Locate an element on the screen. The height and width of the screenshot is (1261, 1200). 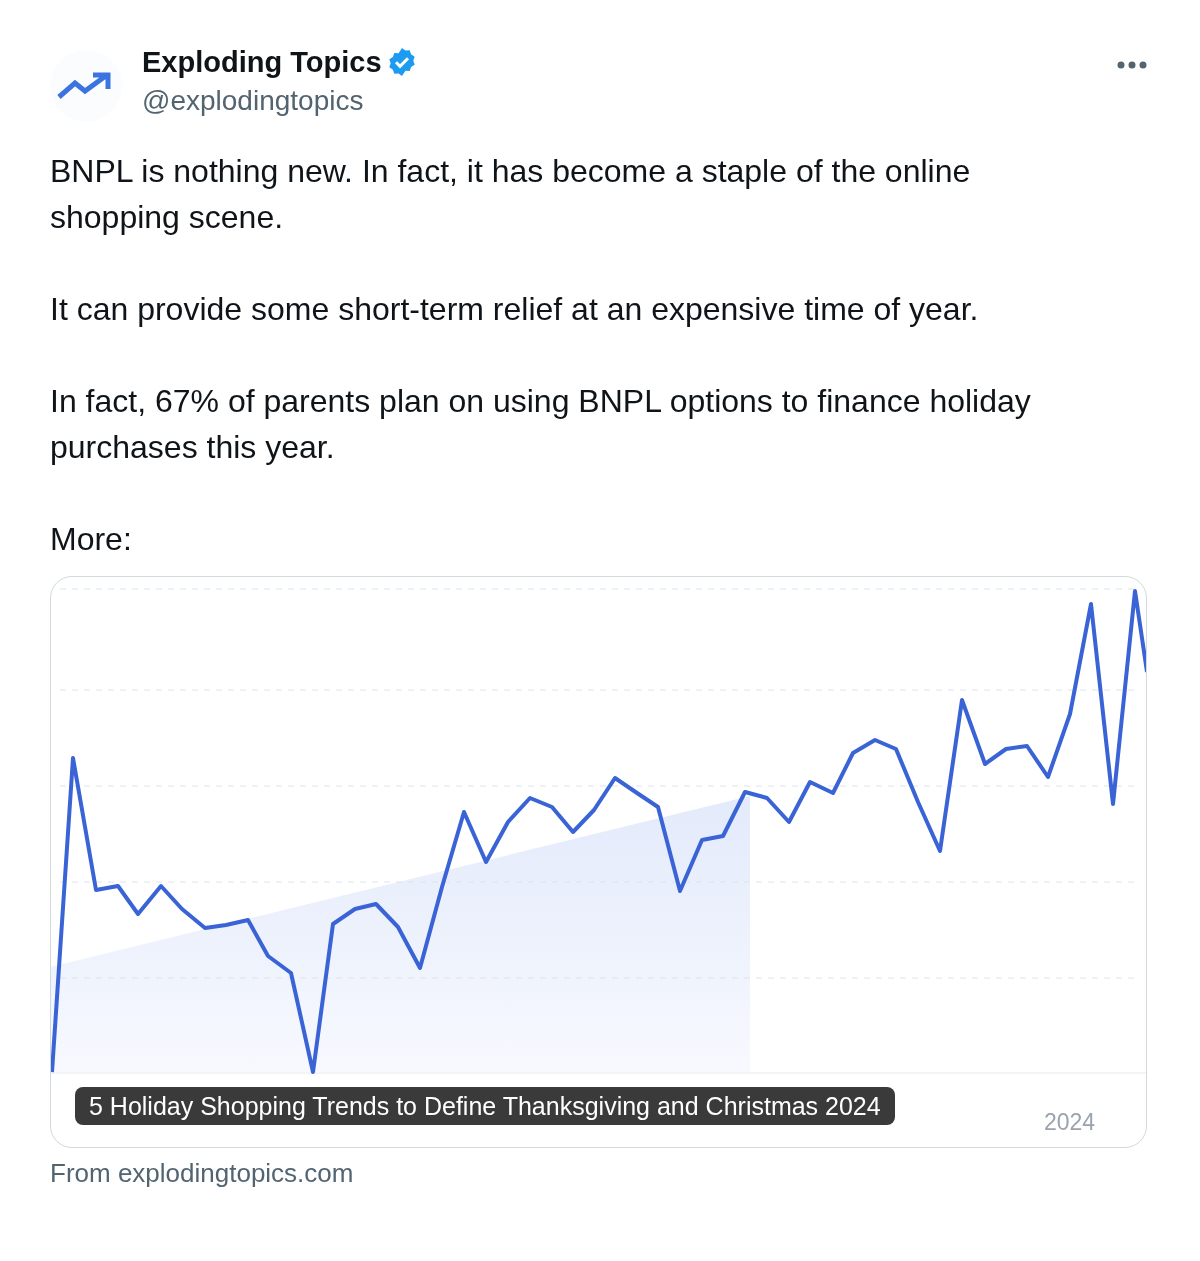
card-title: 5 Holiday Shopping Trends to Define Thanksgiving and Christmas 2024 is located at coordinates (485, 1106).